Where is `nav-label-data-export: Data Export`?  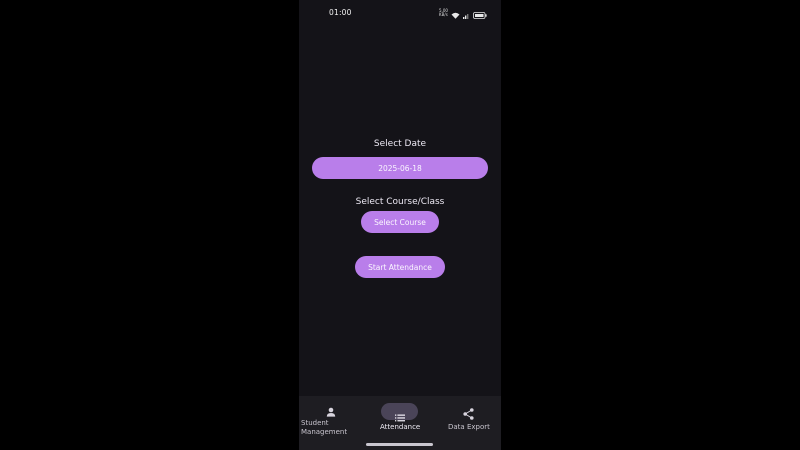 nav-label-data-export: Data Export is located at coordinates (469, 427).